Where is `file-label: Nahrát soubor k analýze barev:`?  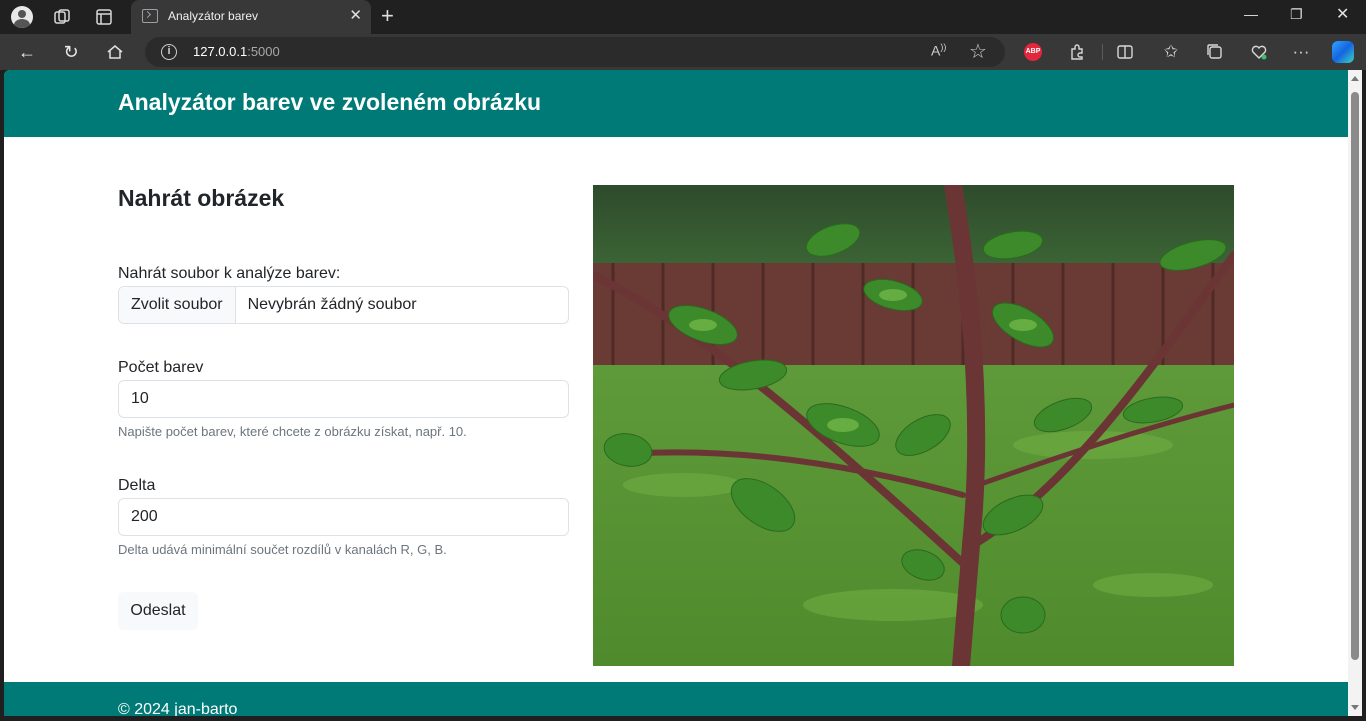
file-label: Nahrát soubor k analýze barev: is located at coordinates (229, 273).